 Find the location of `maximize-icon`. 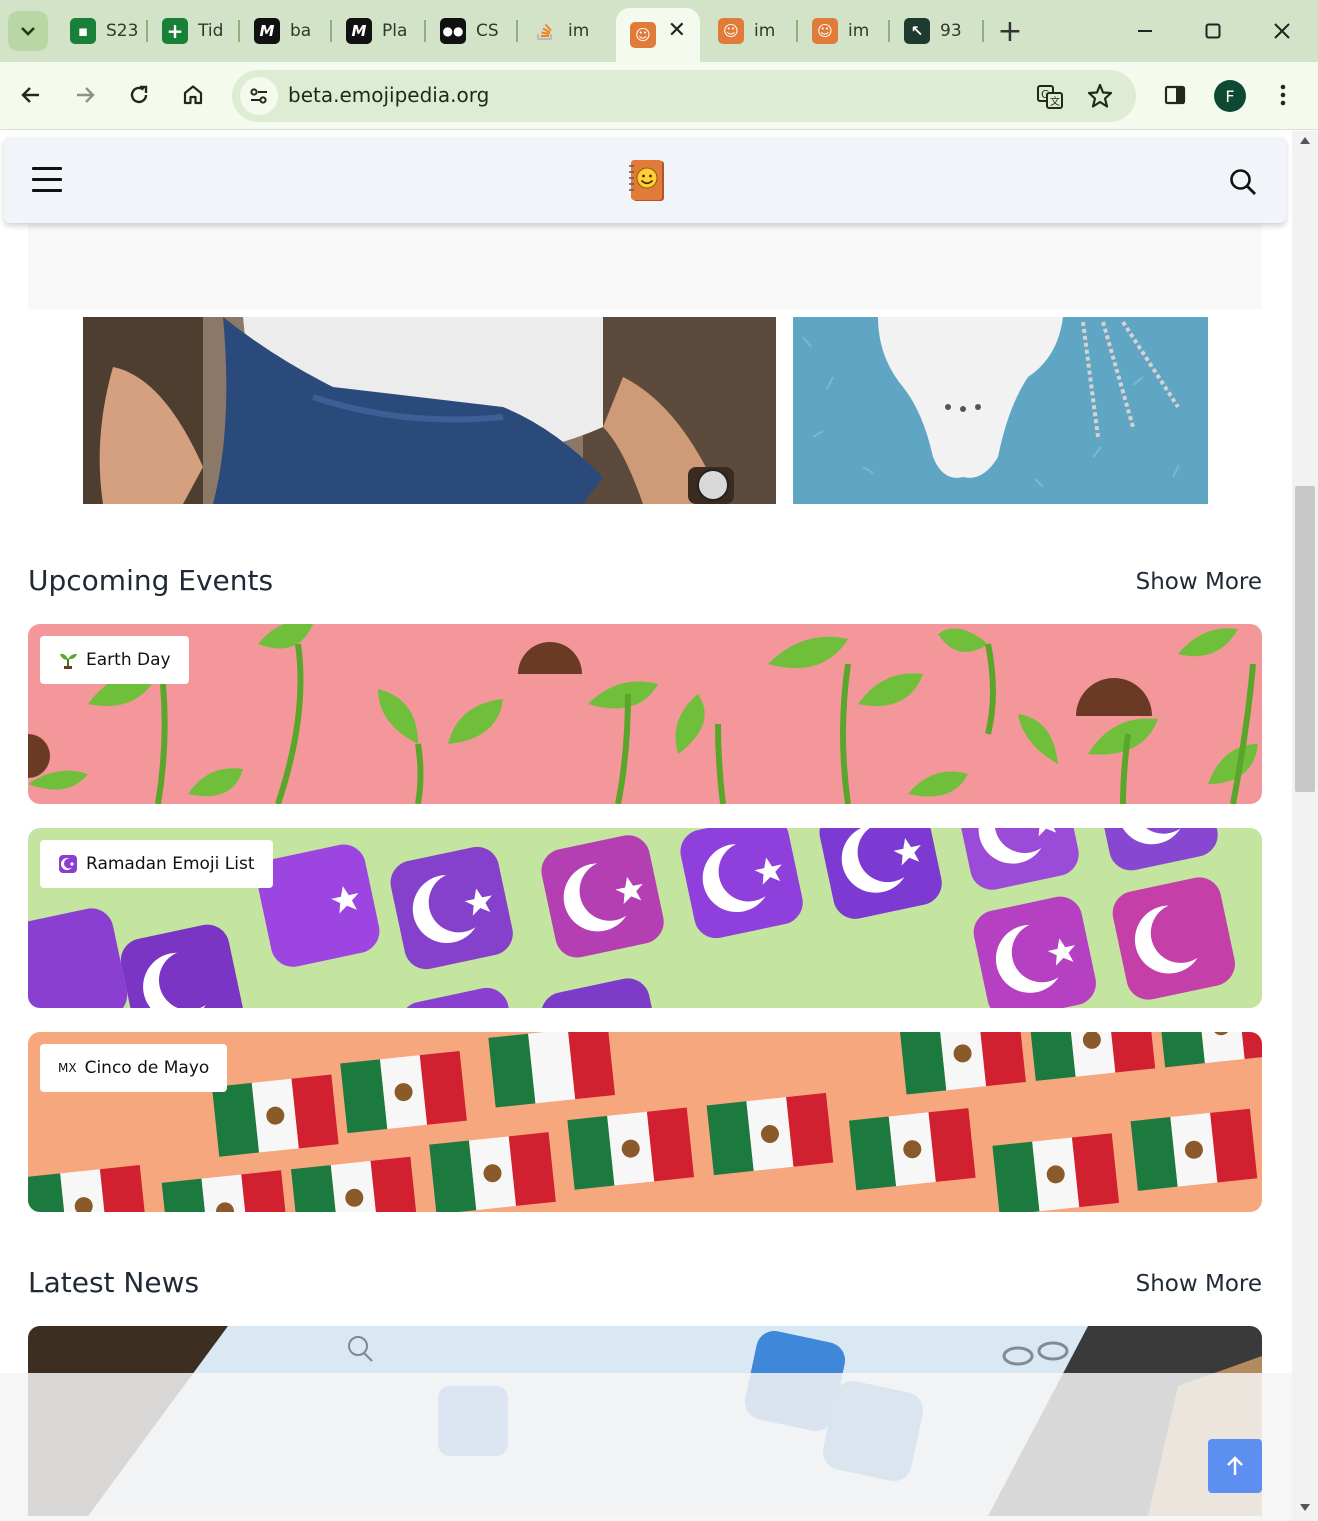

maximize-icon is located at coordinates (1213, 31).